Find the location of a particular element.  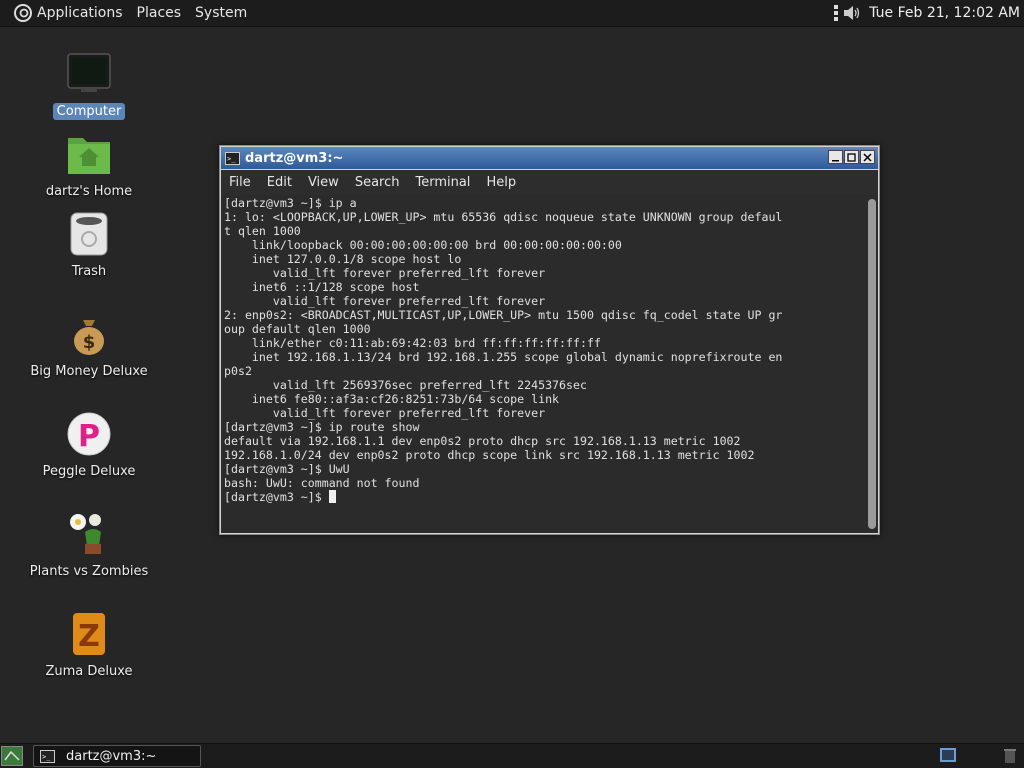

terminal-prompt-line: [dartz@vm3 ~]$ is located at coordinates (503, 497).